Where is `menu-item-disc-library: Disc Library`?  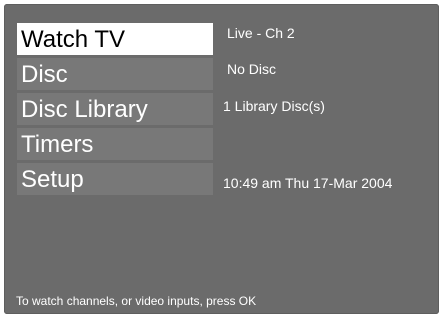
menu-item-disc-library: Disc Library is located at coordinates (115, 109).